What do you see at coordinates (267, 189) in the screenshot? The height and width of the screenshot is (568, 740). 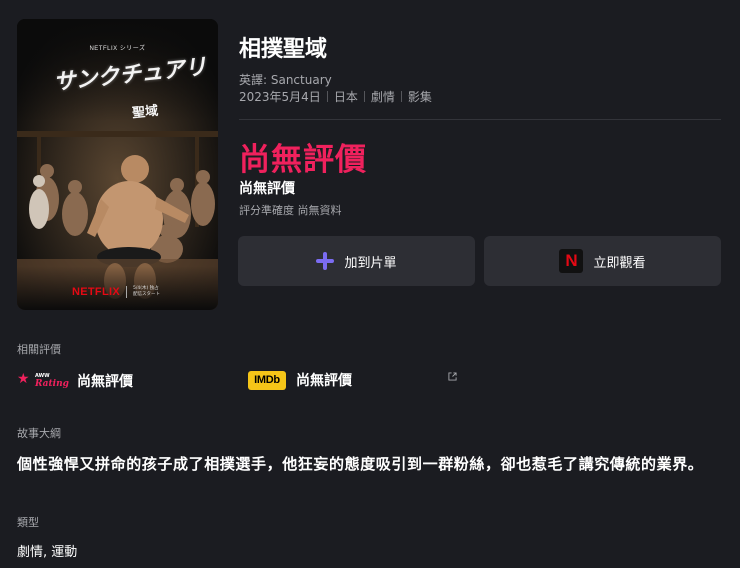 I see `rating-label: 尚無評價` at bounding box center [267, 189].